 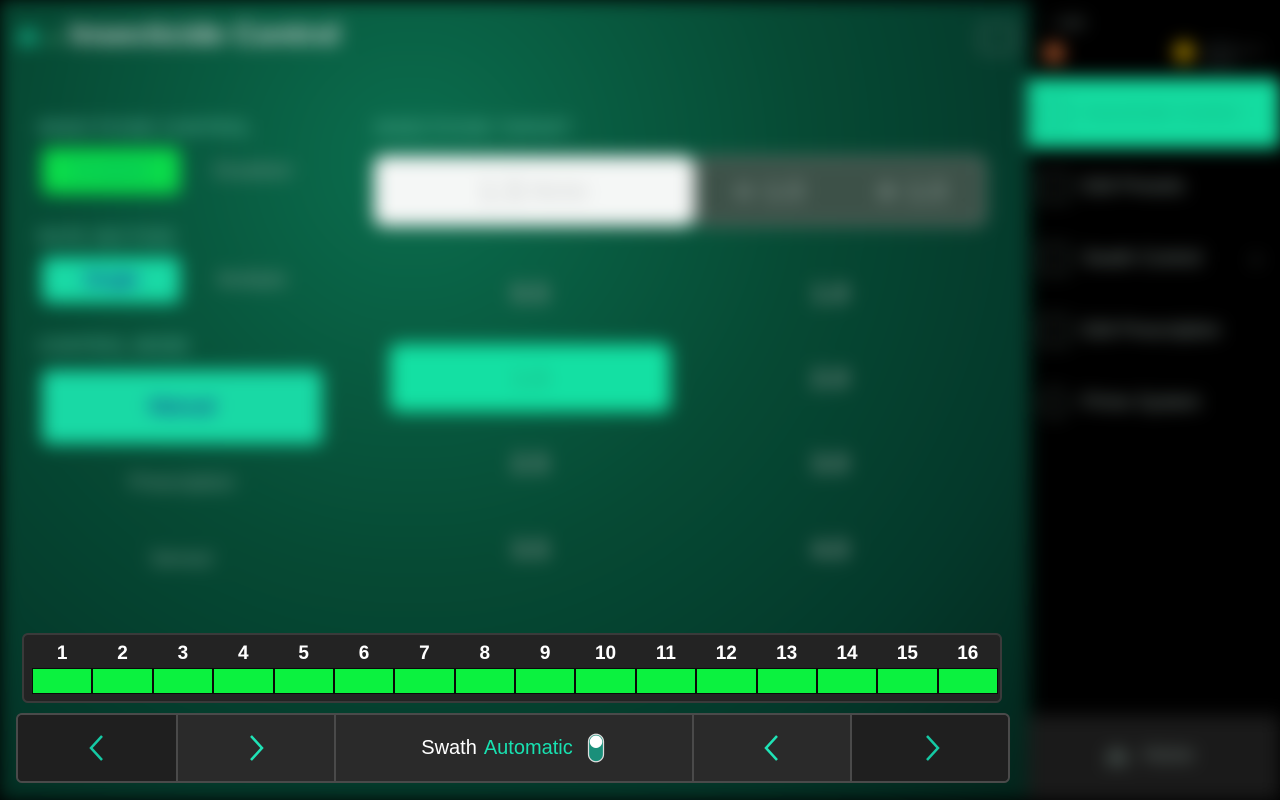 What do you see at coordinates (927, 190) in the screenshot?
I see `increment-value: 1.0` at bounding box center [927, 190].